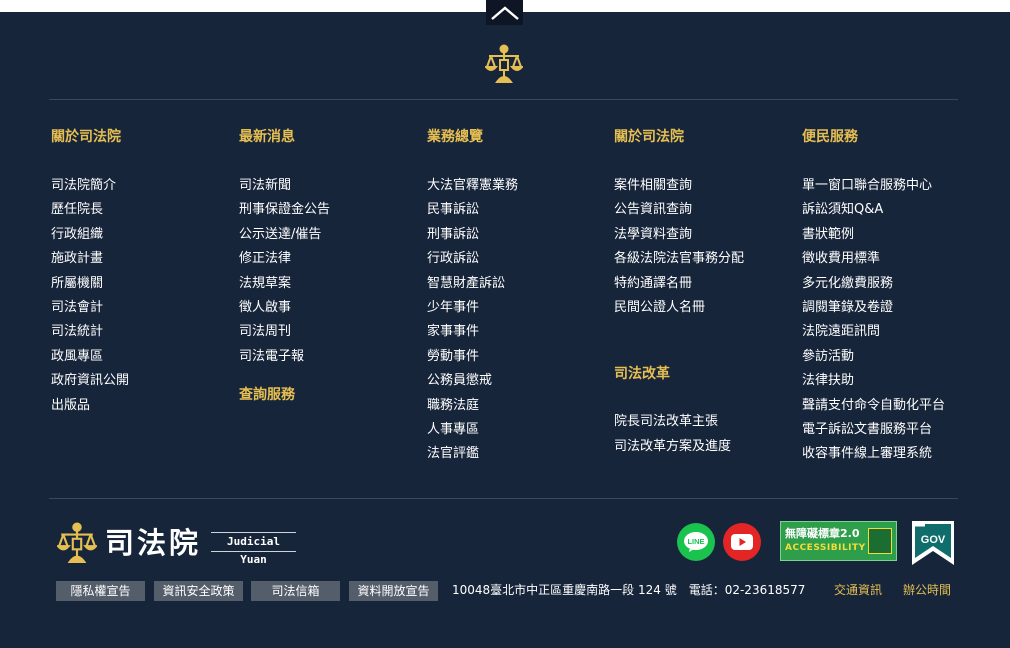 The height and width of the screenshot is (648, 1010). Describe the element at coordinates (892, 430) in the screenshot. I see `footer-link: 電子訴訟文書服務平台` at that location.